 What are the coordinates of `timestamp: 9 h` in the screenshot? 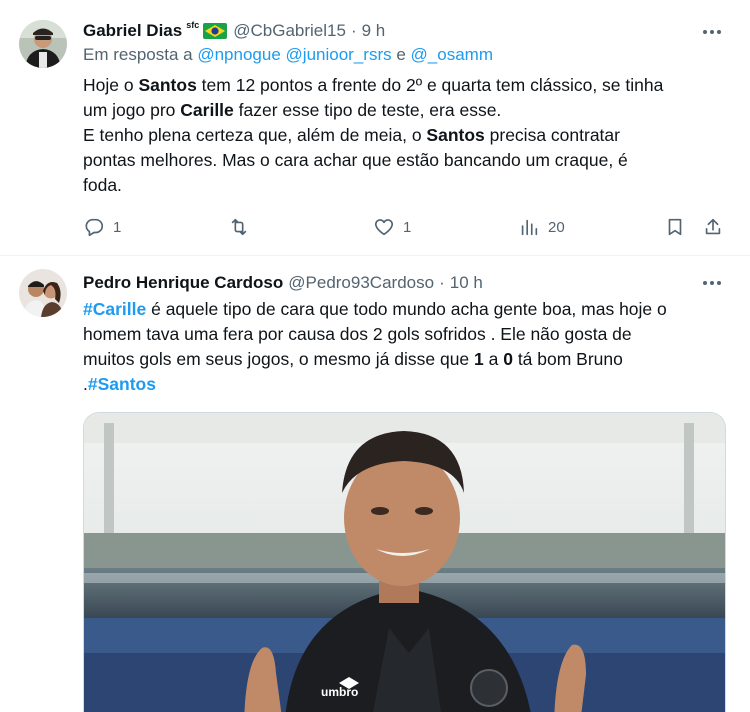 It's located at (374, 31).